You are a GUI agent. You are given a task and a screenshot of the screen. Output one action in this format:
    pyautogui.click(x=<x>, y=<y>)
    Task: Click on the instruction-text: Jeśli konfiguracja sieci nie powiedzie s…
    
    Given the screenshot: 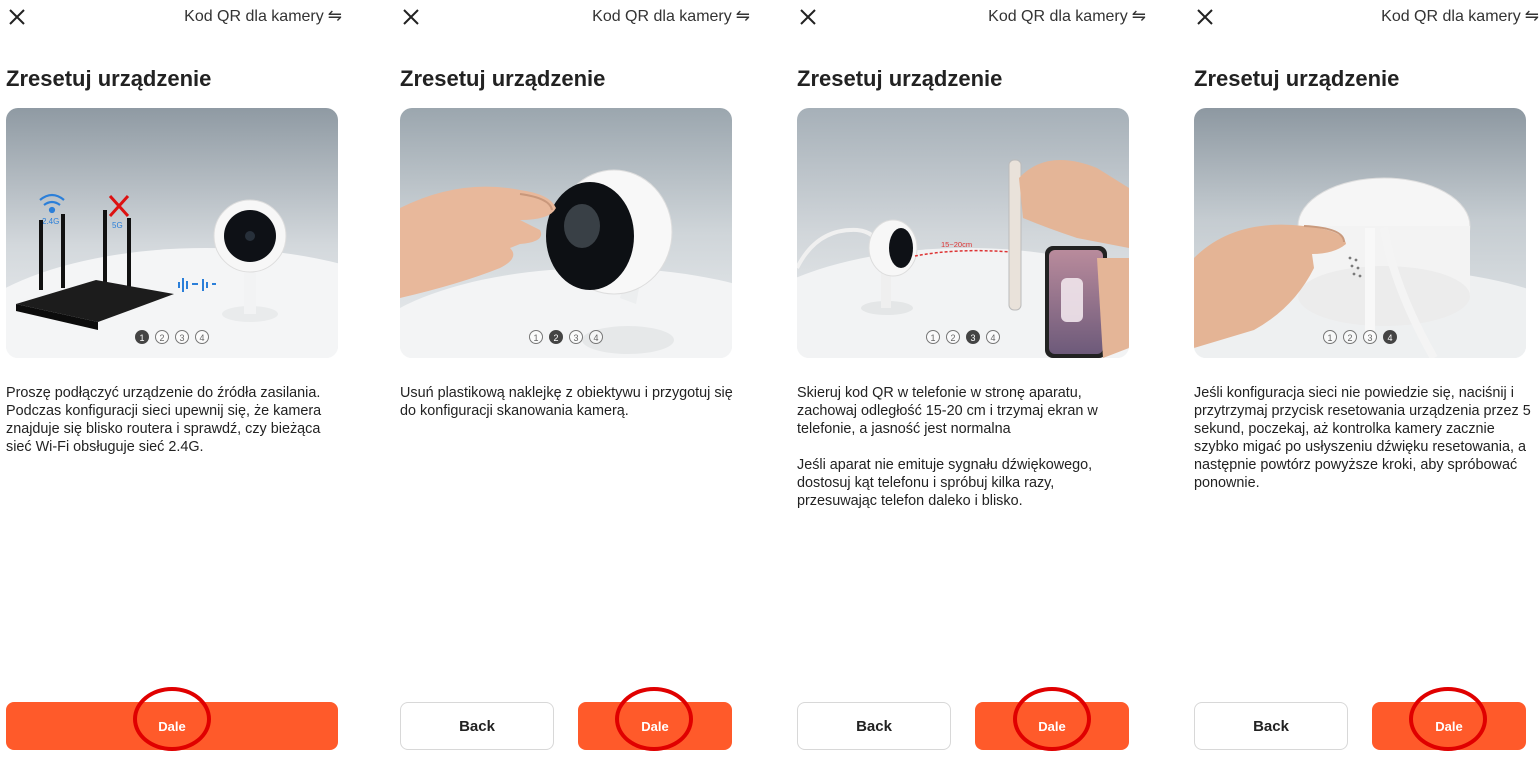 What is the action you would take?
    pyautogui.click(x=1364, y=447)
    